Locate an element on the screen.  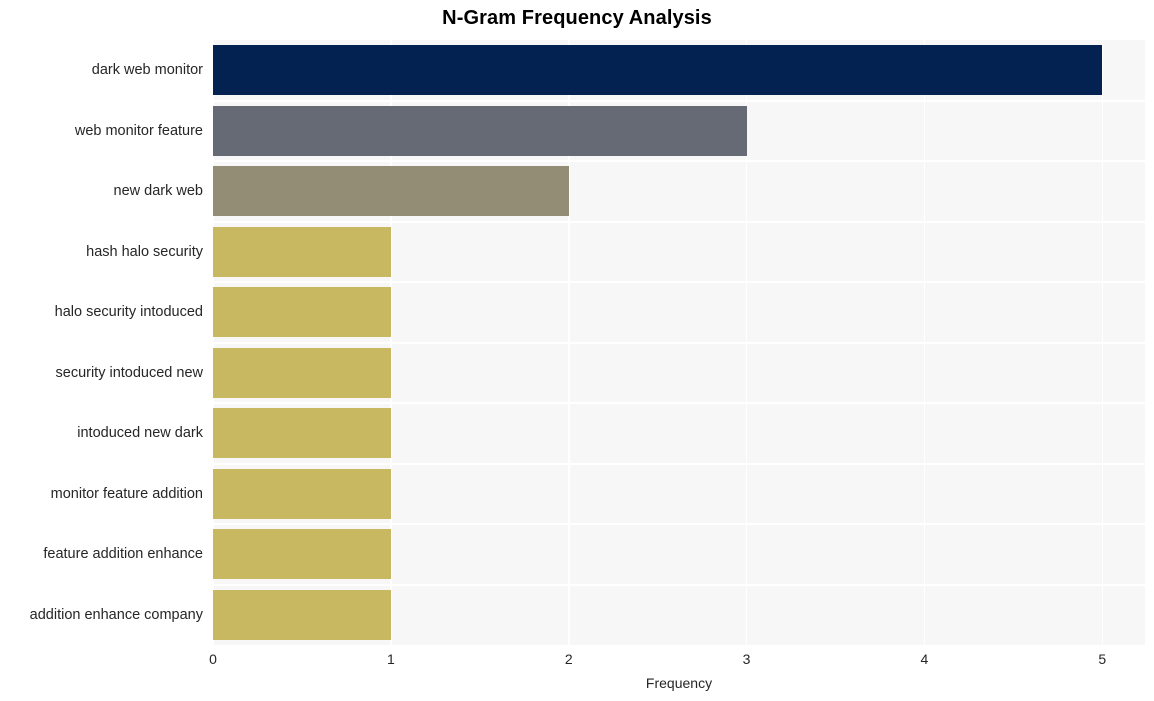
y-axis-tick-label: web monitor feature is located at coordinates (138, 130).